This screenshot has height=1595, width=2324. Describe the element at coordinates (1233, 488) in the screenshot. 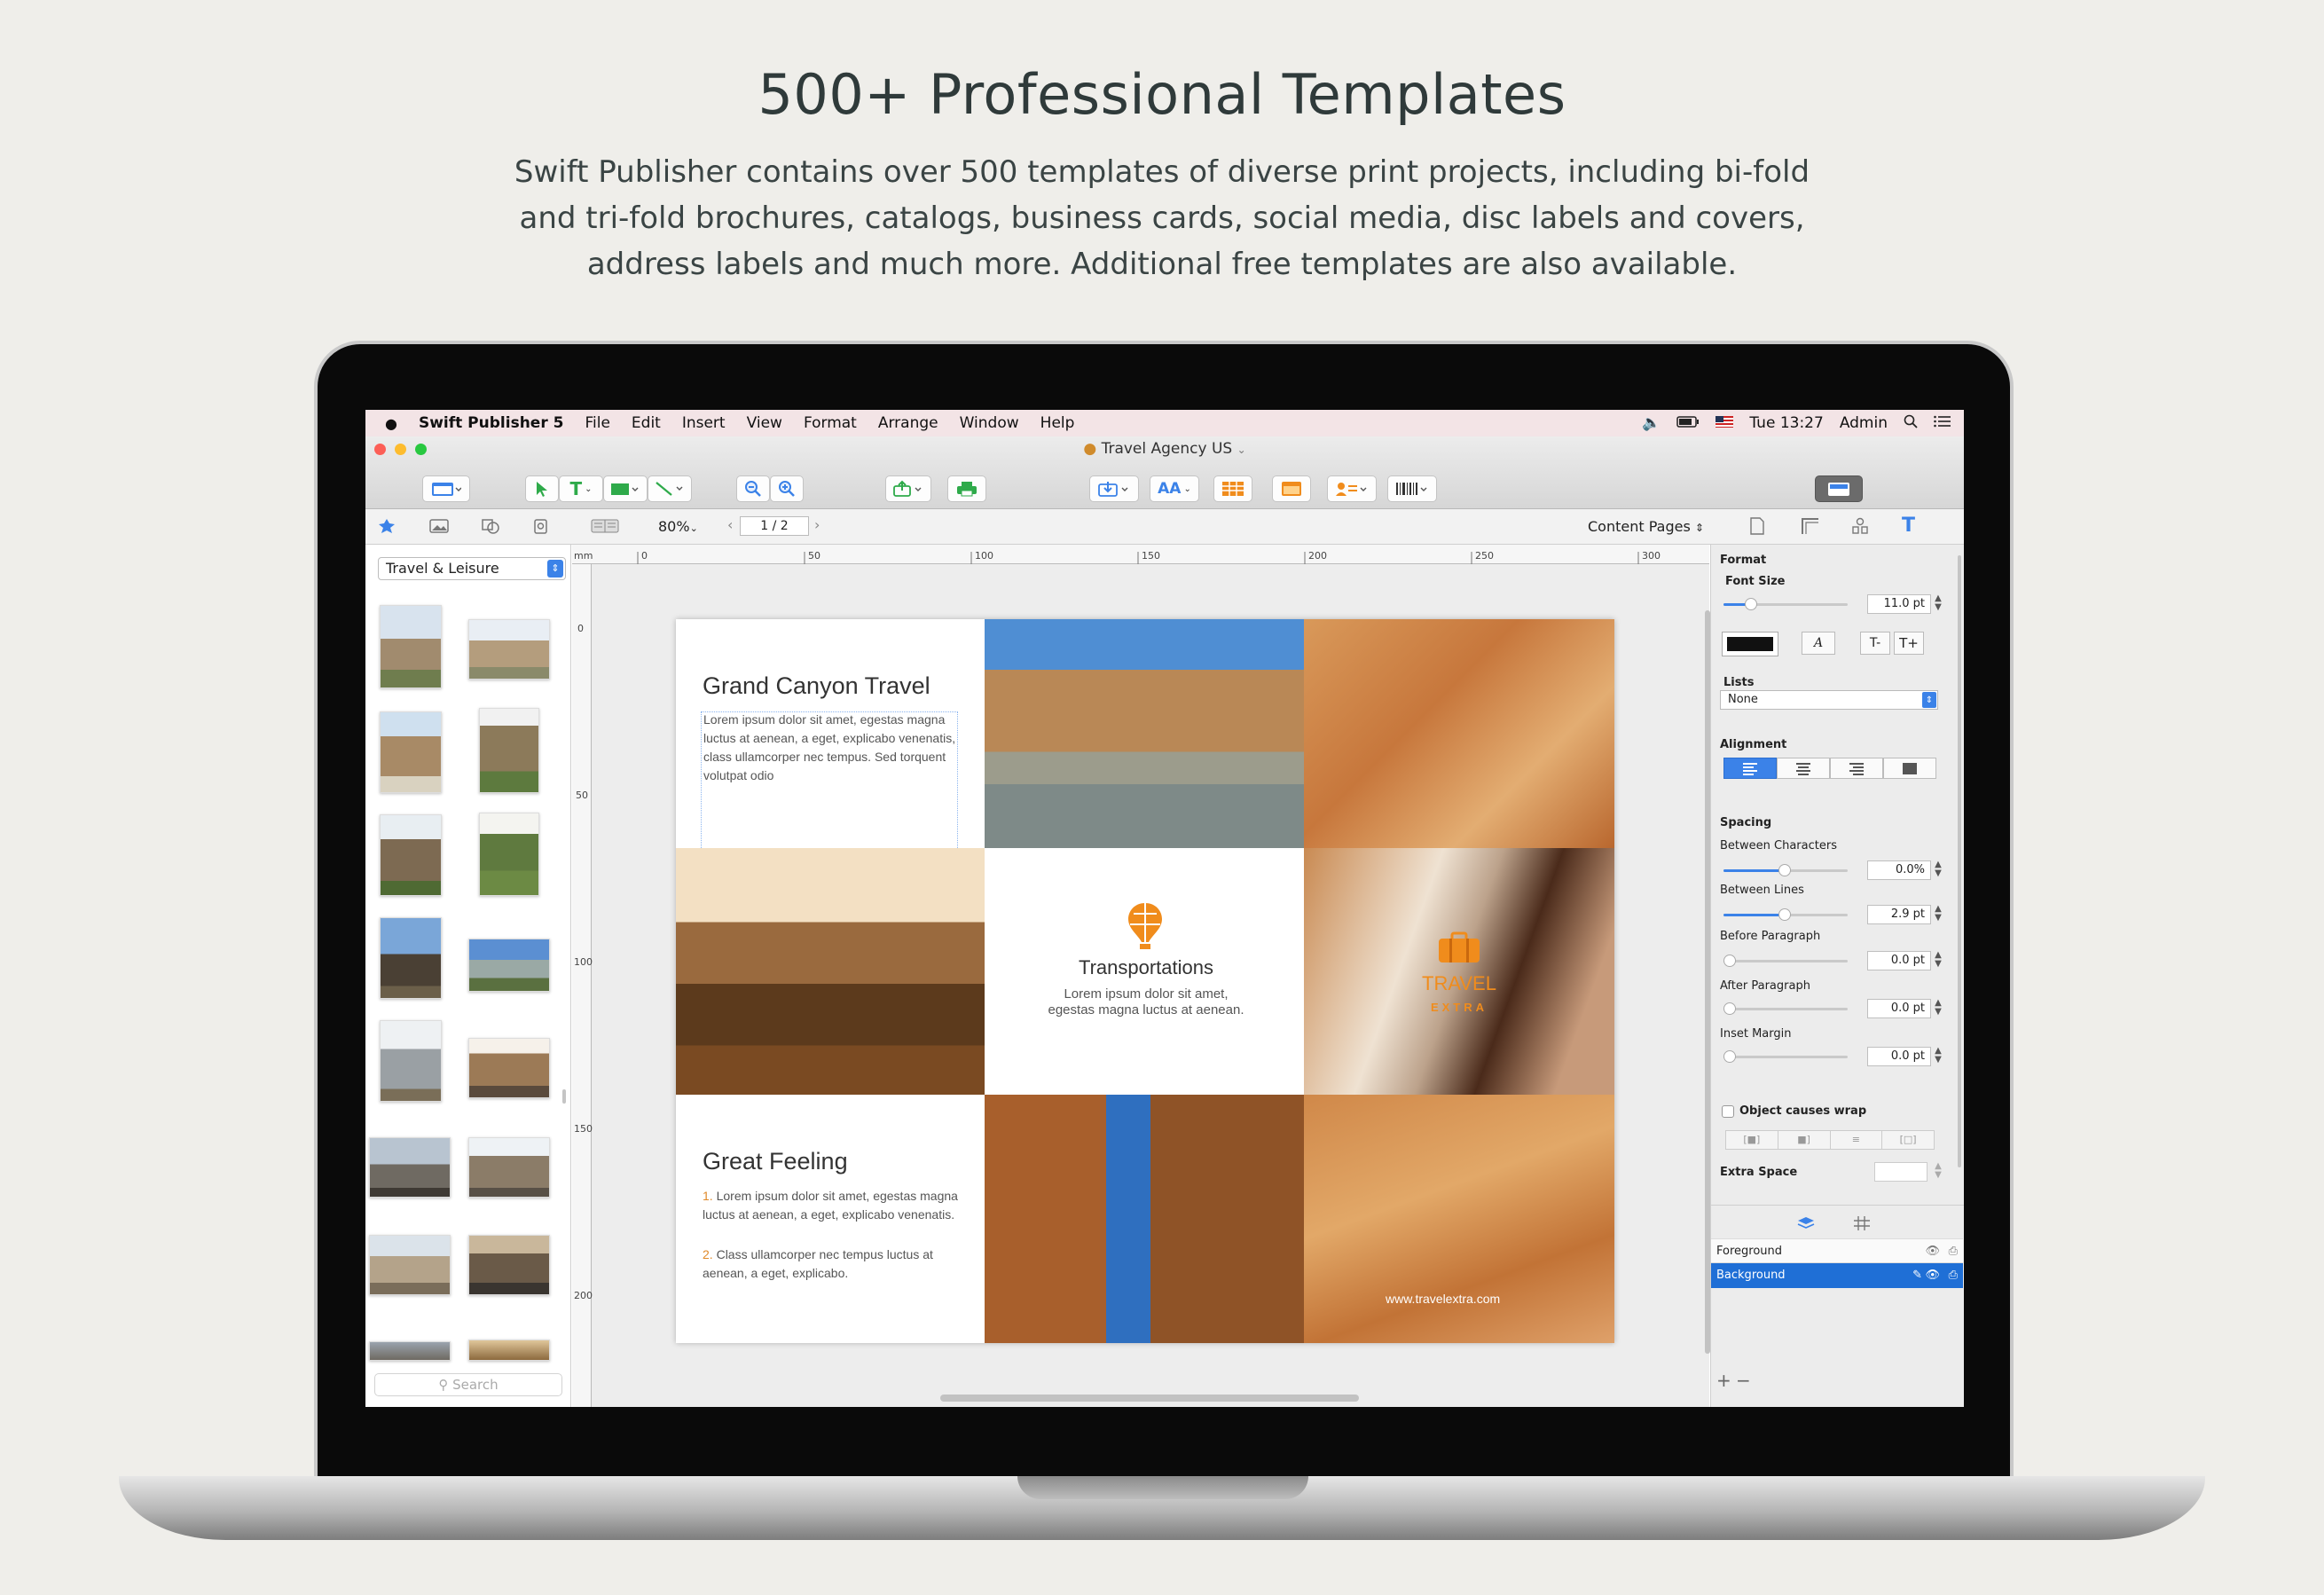

I see `table-button` at that location.